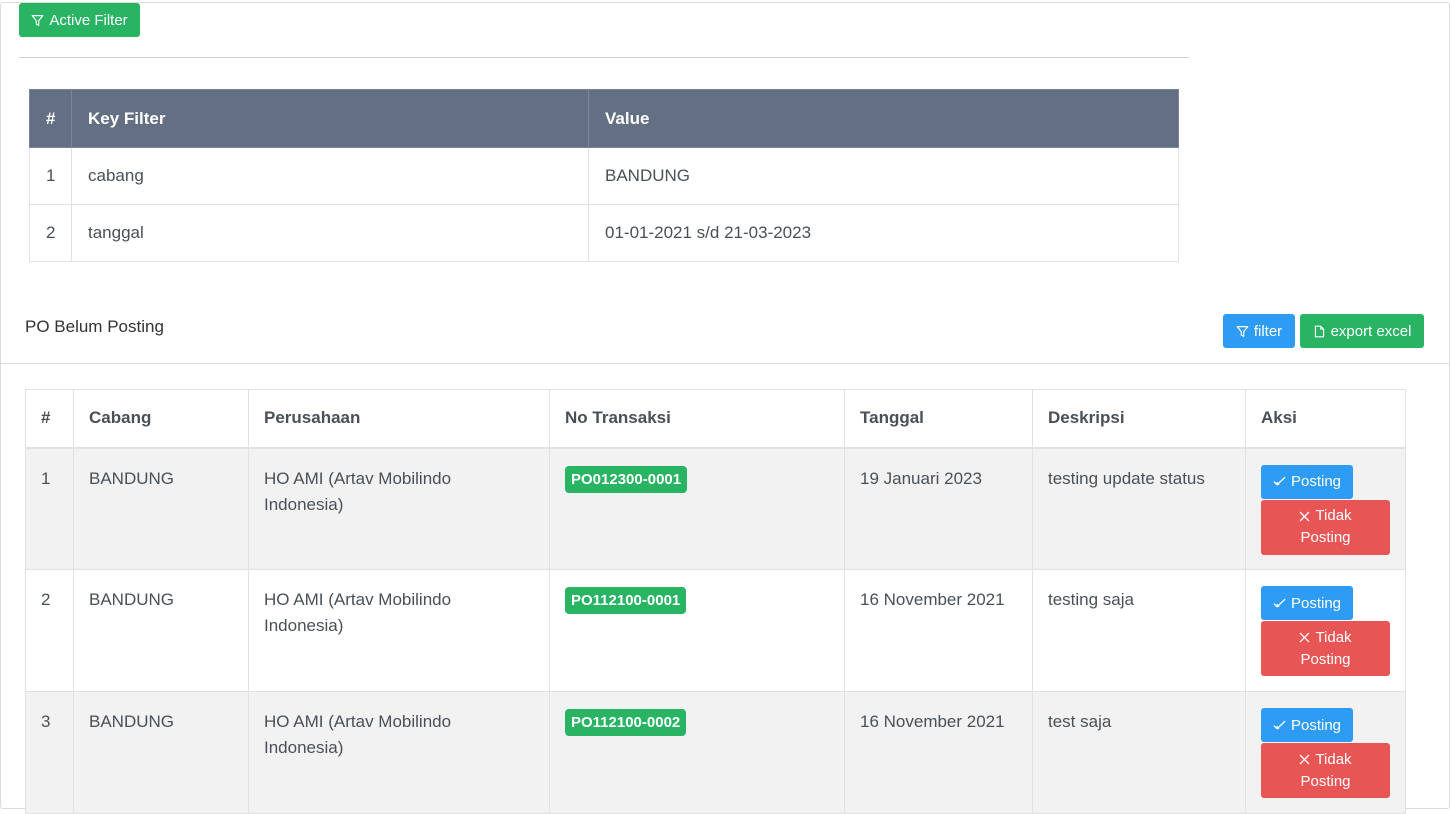  I want to click on section-title: PO Belum Posting, so click(94, 326).